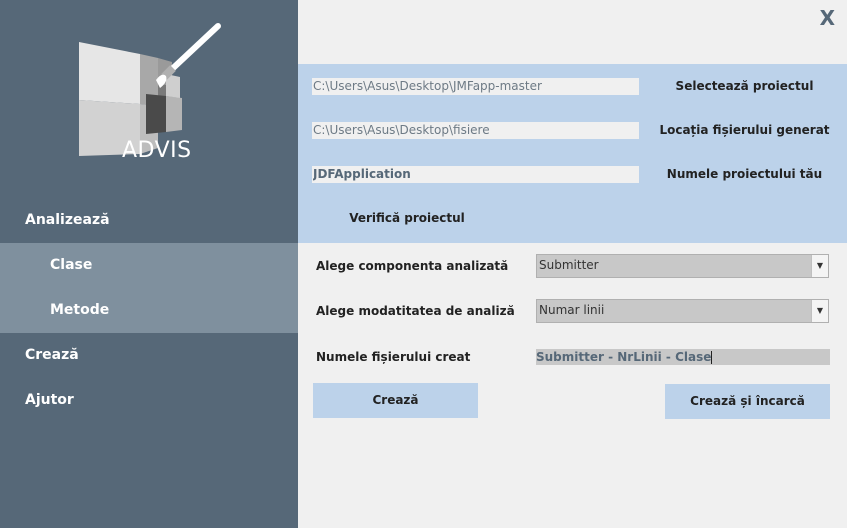 The height and width of the screenshot is (528, 847). What do you see at coordinates (393, 357) in the screenshot?
I see `filename-label: Numele fișierului creat` at bounding box center [393, 357].